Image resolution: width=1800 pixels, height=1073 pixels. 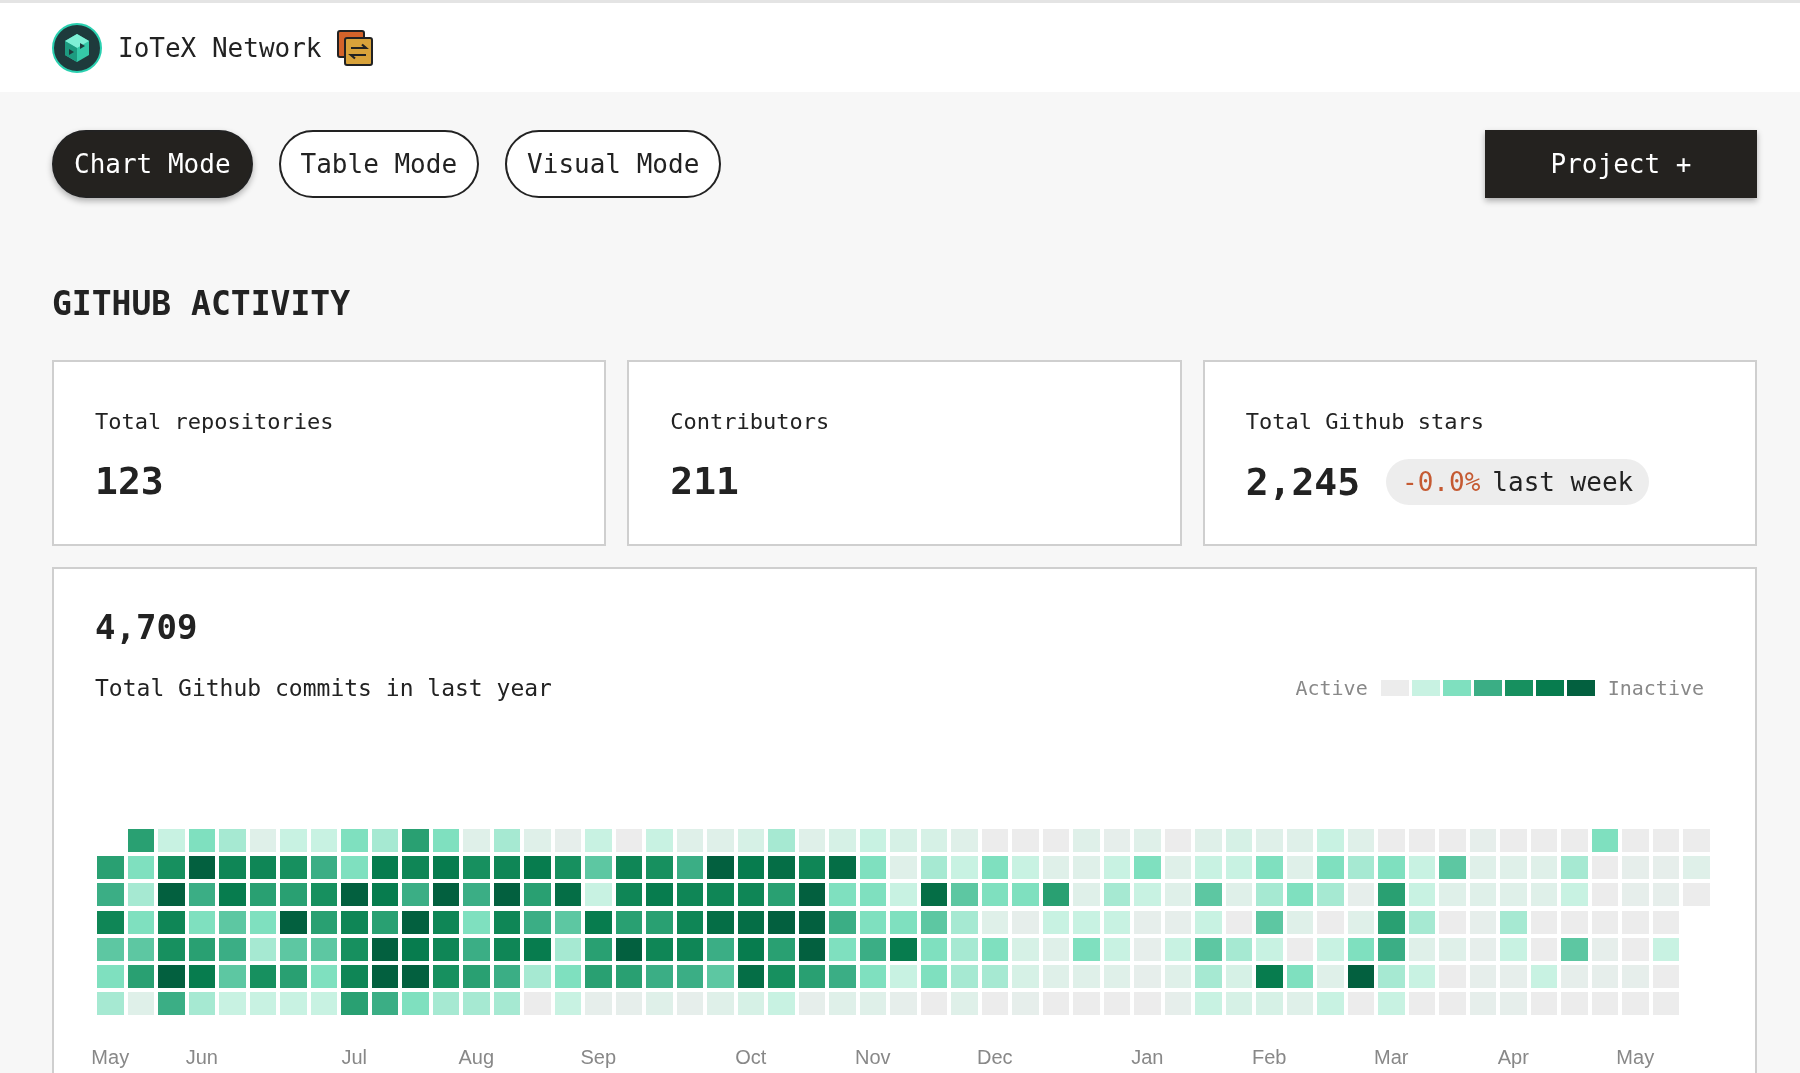 What do you see at coordinates (201, 304) in the screenshot?
I see `section-title: GITHUB ACTIVITY` at bounding box center [201, 304].